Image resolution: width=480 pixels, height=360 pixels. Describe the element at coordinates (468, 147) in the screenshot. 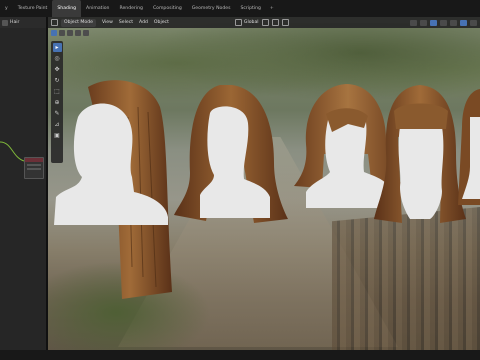

I see `hair-model-partial` at that location.